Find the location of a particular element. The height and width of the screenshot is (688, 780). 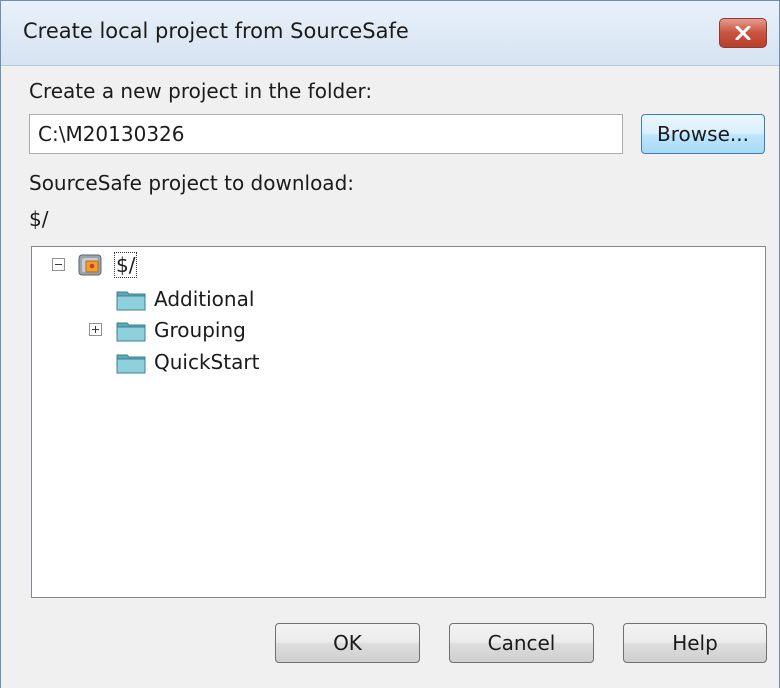

window-title: Create local project from SourceSafe is located at coordinates (216, 31).